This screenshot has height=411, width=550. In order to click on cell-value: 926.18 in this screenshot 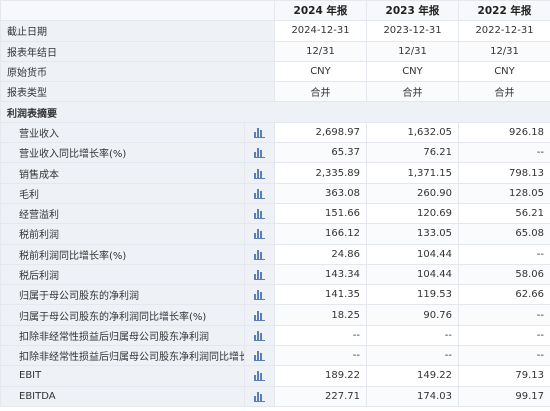, I will do `click(504, 132)`.